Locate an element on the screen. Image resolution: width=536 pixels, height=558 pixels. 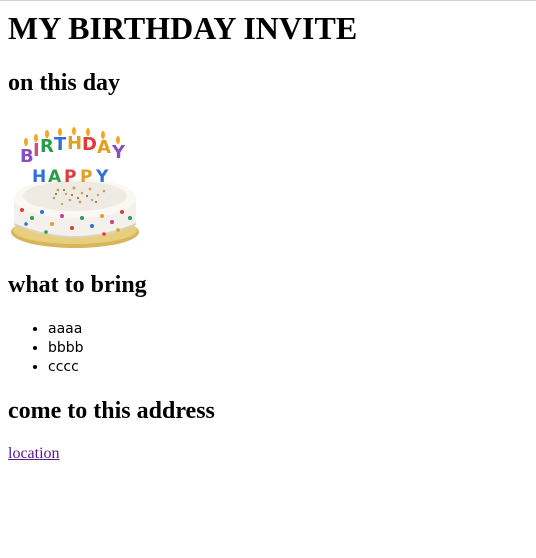
address-heading: come to this address is located at coordinates (111, 411).